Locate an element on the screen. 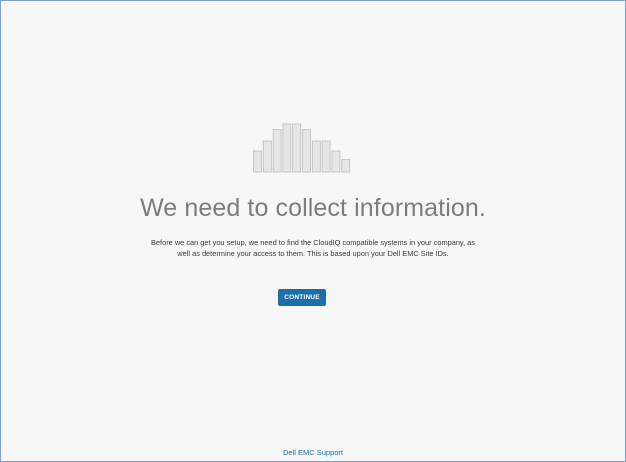 The height and width of the screenshot is (462, 626). continue-button: CONTINUE is located at coordinates (302, 297).